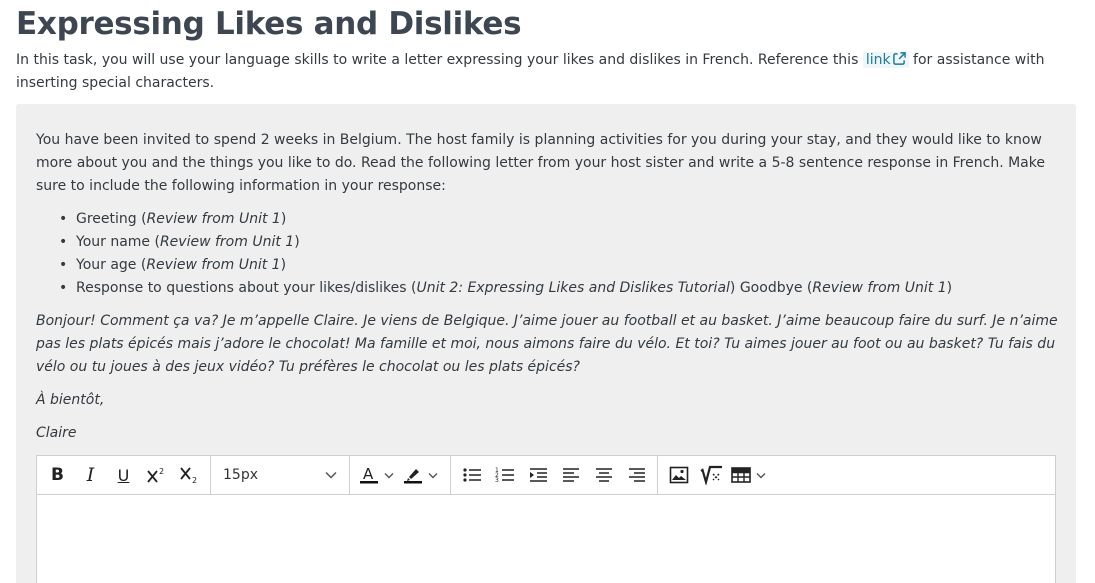 This screenshot has height=583, width=1095. I want to click on align-center-icon, so click(603, 475).